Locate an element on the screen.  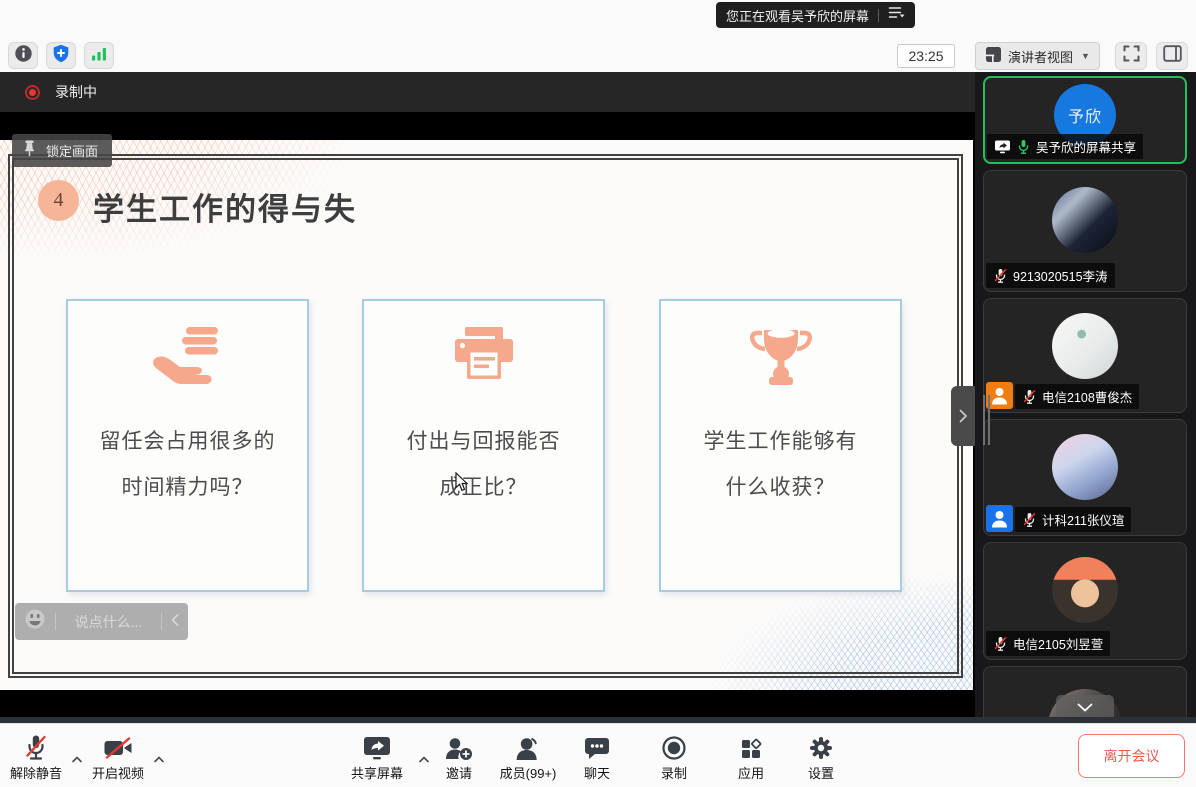
participant-name: 电信2108曹俊杰 is located at coordinates (1087, 398).